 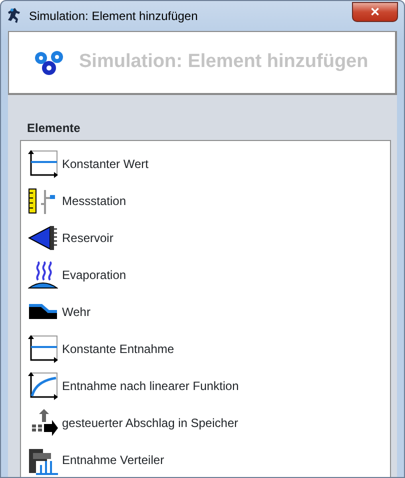 What do you see at coordinates (15, 16) in the screenshot?
I see `runner-icon` at bounding box center [15, 16].